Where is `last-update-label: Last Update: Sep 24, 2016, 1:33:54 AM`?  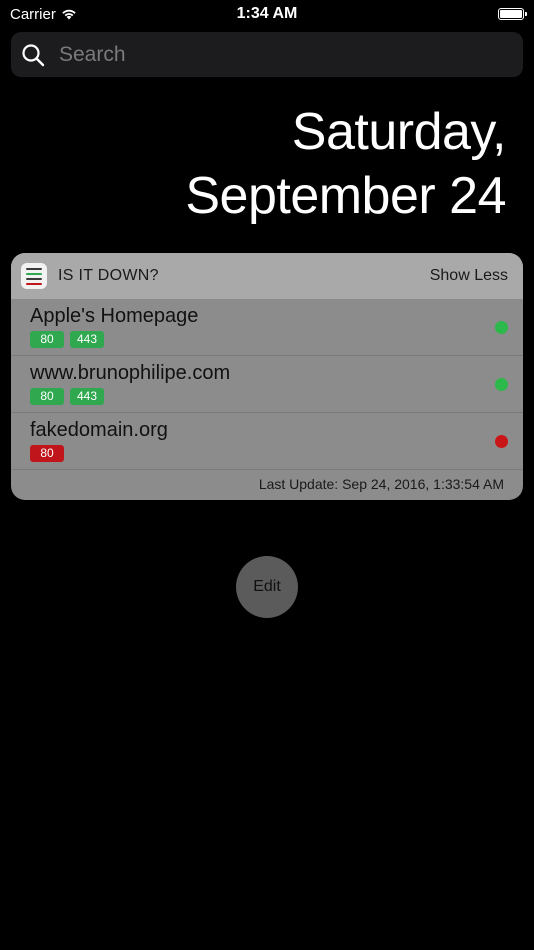 last-update-label: Last Update: Sep 24, 2016, 1:33:54 AM is located at coordinates (381, 484).